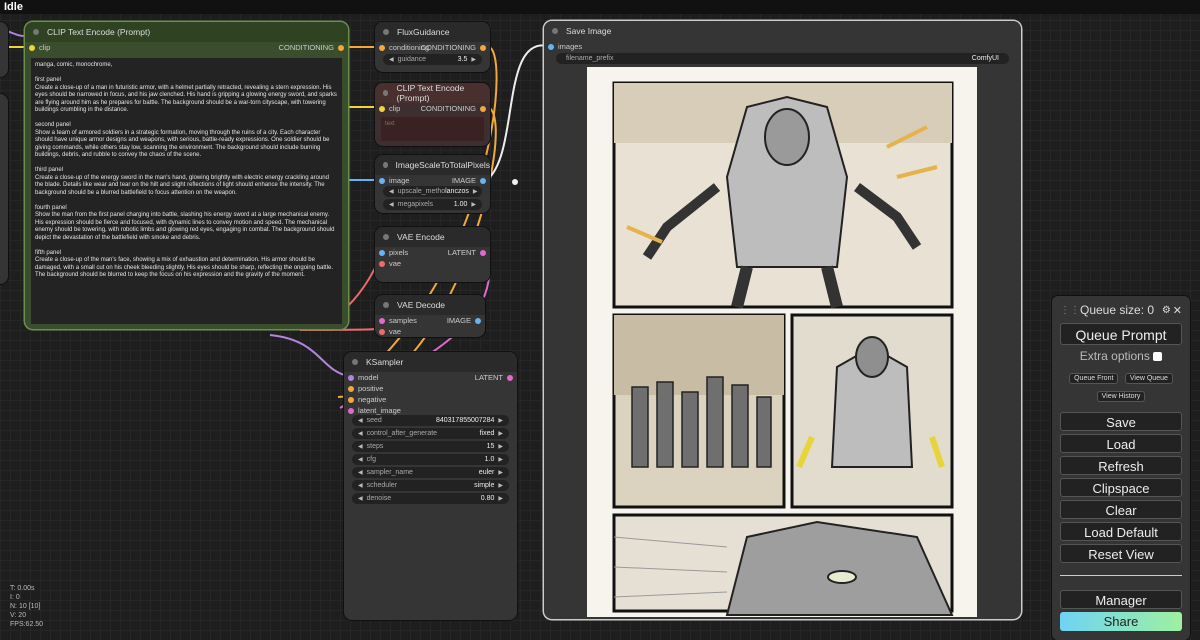 The image size is (1200, 640). What do you see at coordinates (462, 59) in the screenshot?
I see `widget-value: 3.5` at bounding box center [462, 59].